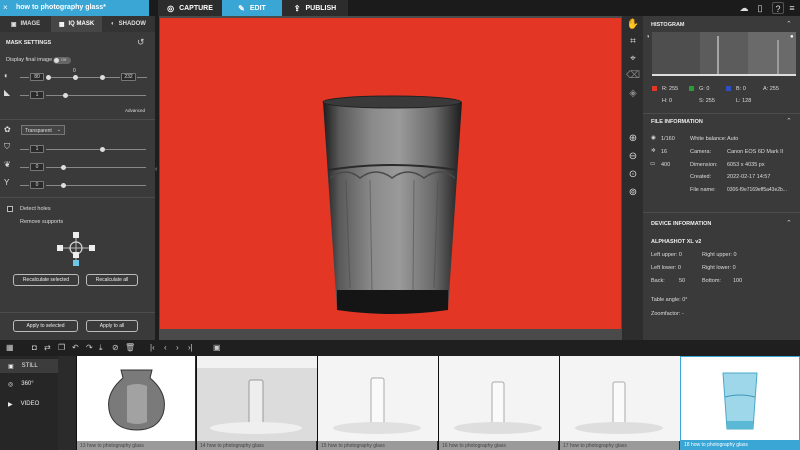 The height and width of the screenshot is (450, 800). I want to click on nav-360: ◎ 360°, so click(29, 384).